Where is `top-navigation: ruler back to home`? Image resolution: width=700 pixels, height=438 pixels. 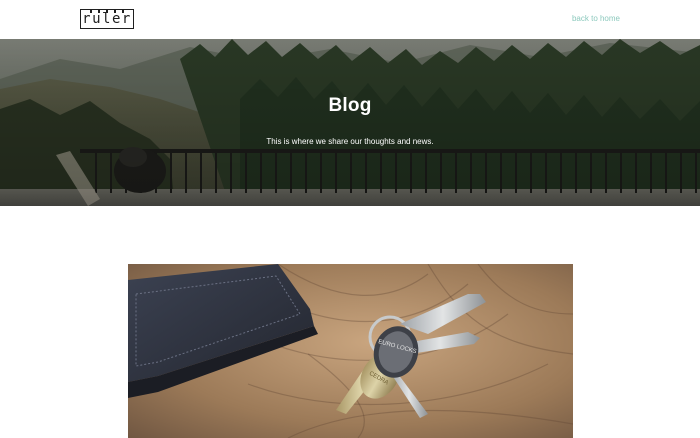 top-navigation: ruler back to home is located at coordinates (350, 19).